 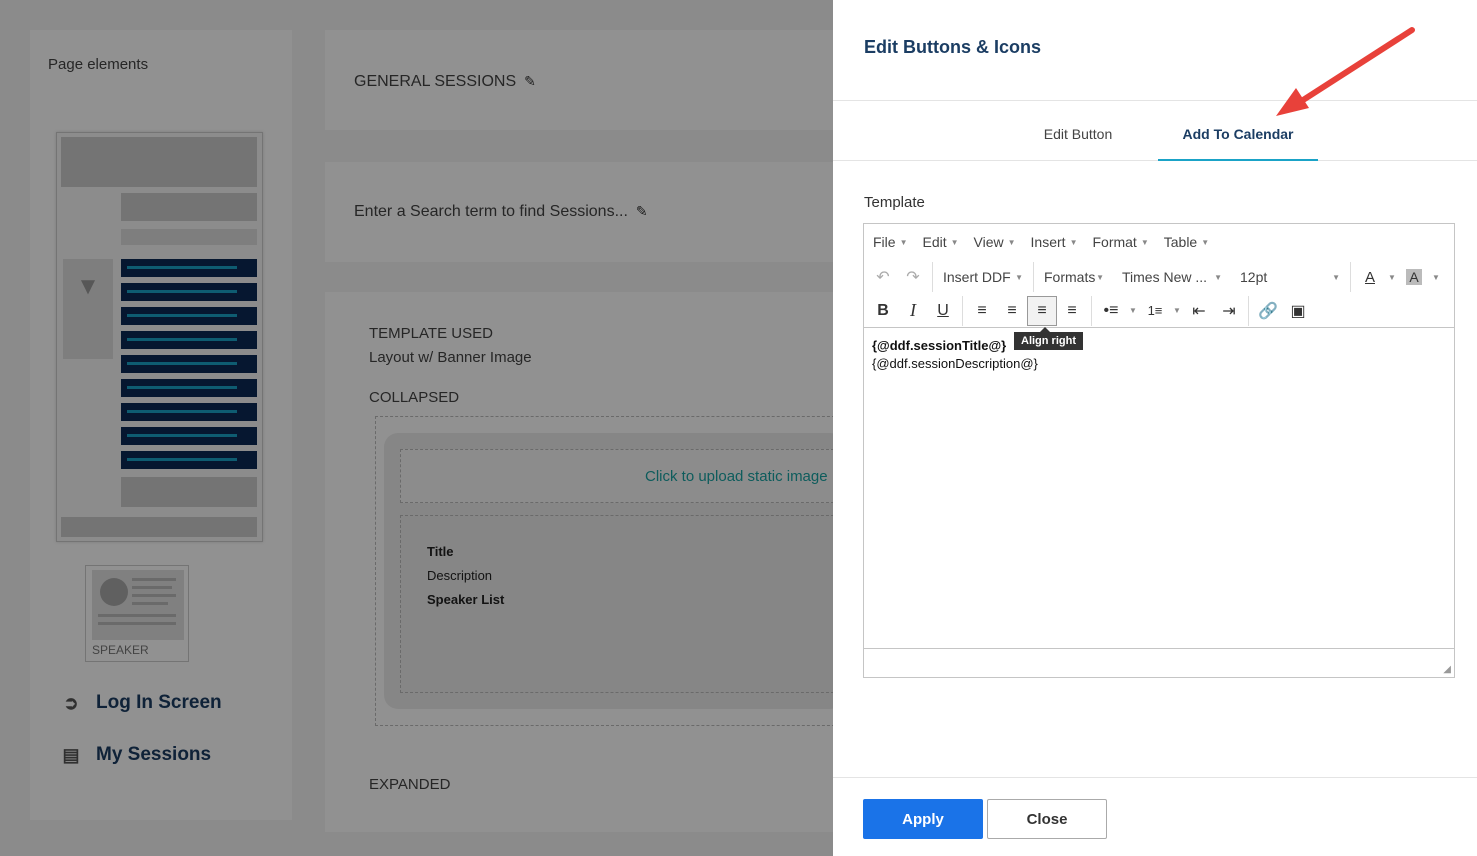 What do you see at coordinates (1268, 311) in the screenshot?
I see `link-icon: 🔗` at bounding box center [1268, 311].